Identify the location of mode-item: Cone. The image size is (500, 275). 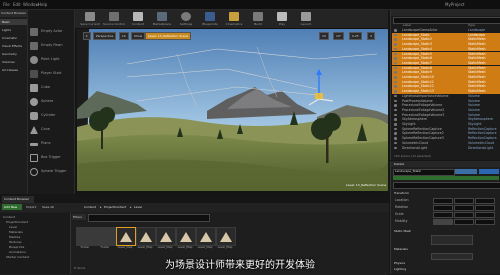
(51, 130).